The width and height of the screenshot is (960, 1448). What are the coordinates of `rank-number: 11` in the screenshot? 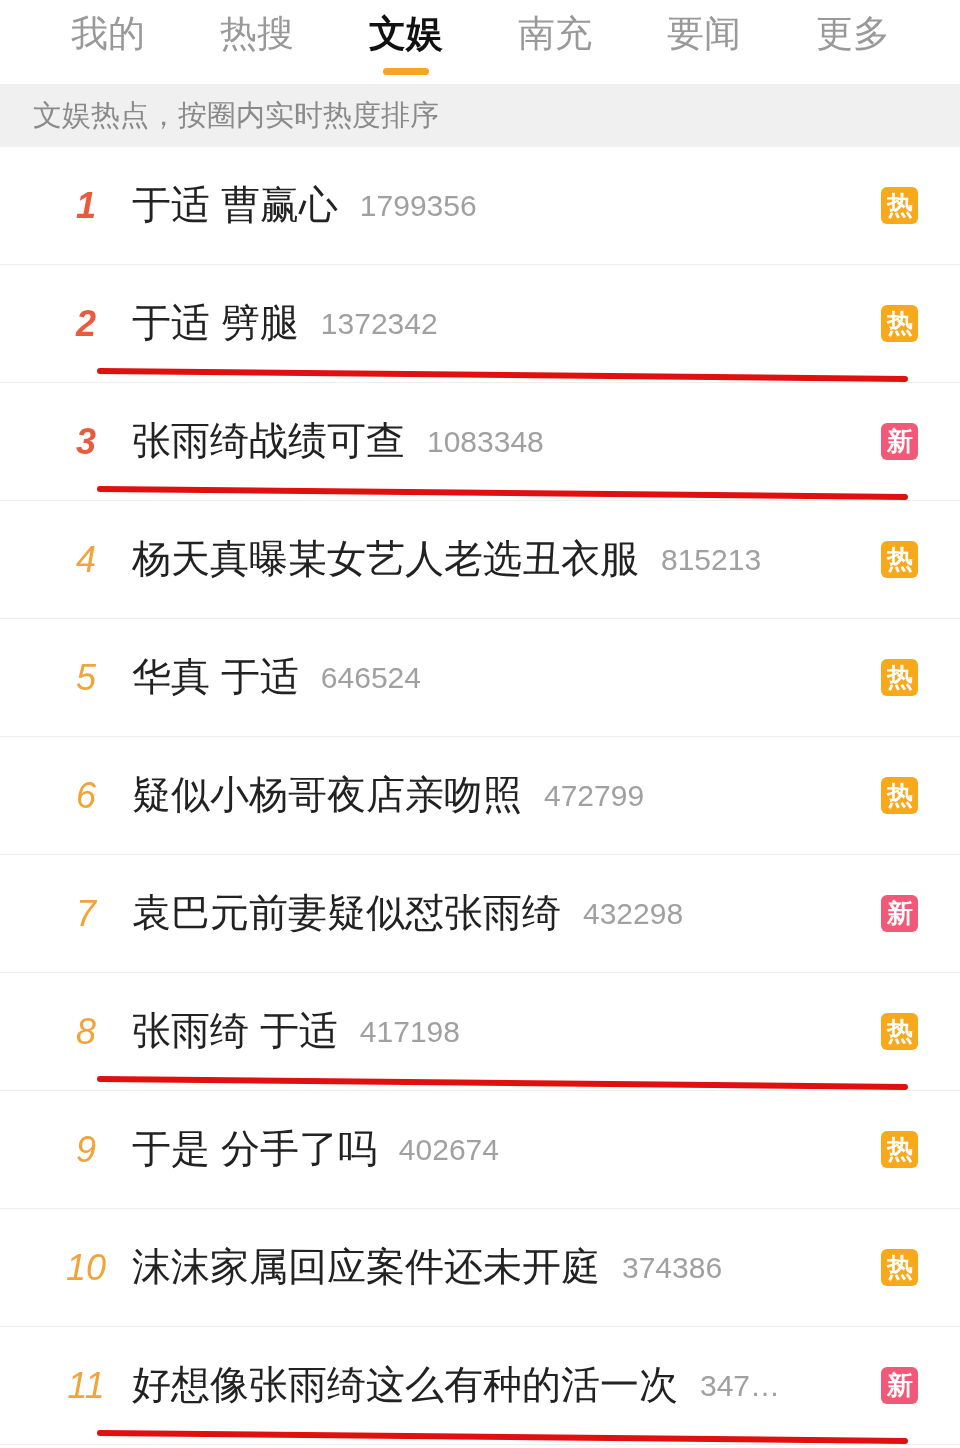 It's located at (86, 1385).